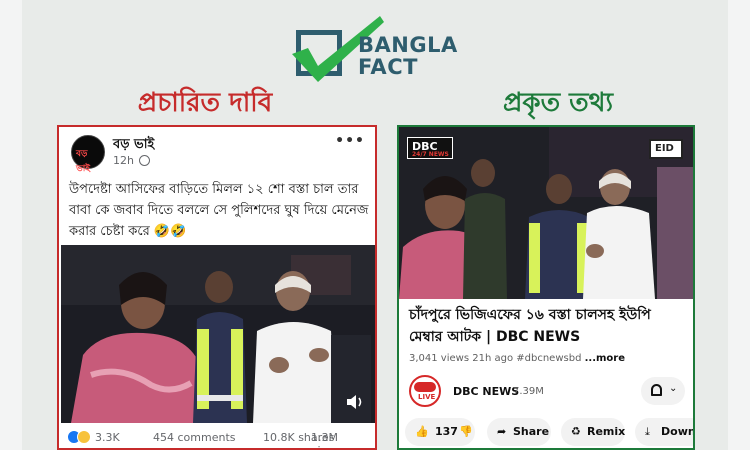  What do you see at coordinates (123, 160) in the screenshot?
I see `post-time: 12h` at bounding box center [123, 160].